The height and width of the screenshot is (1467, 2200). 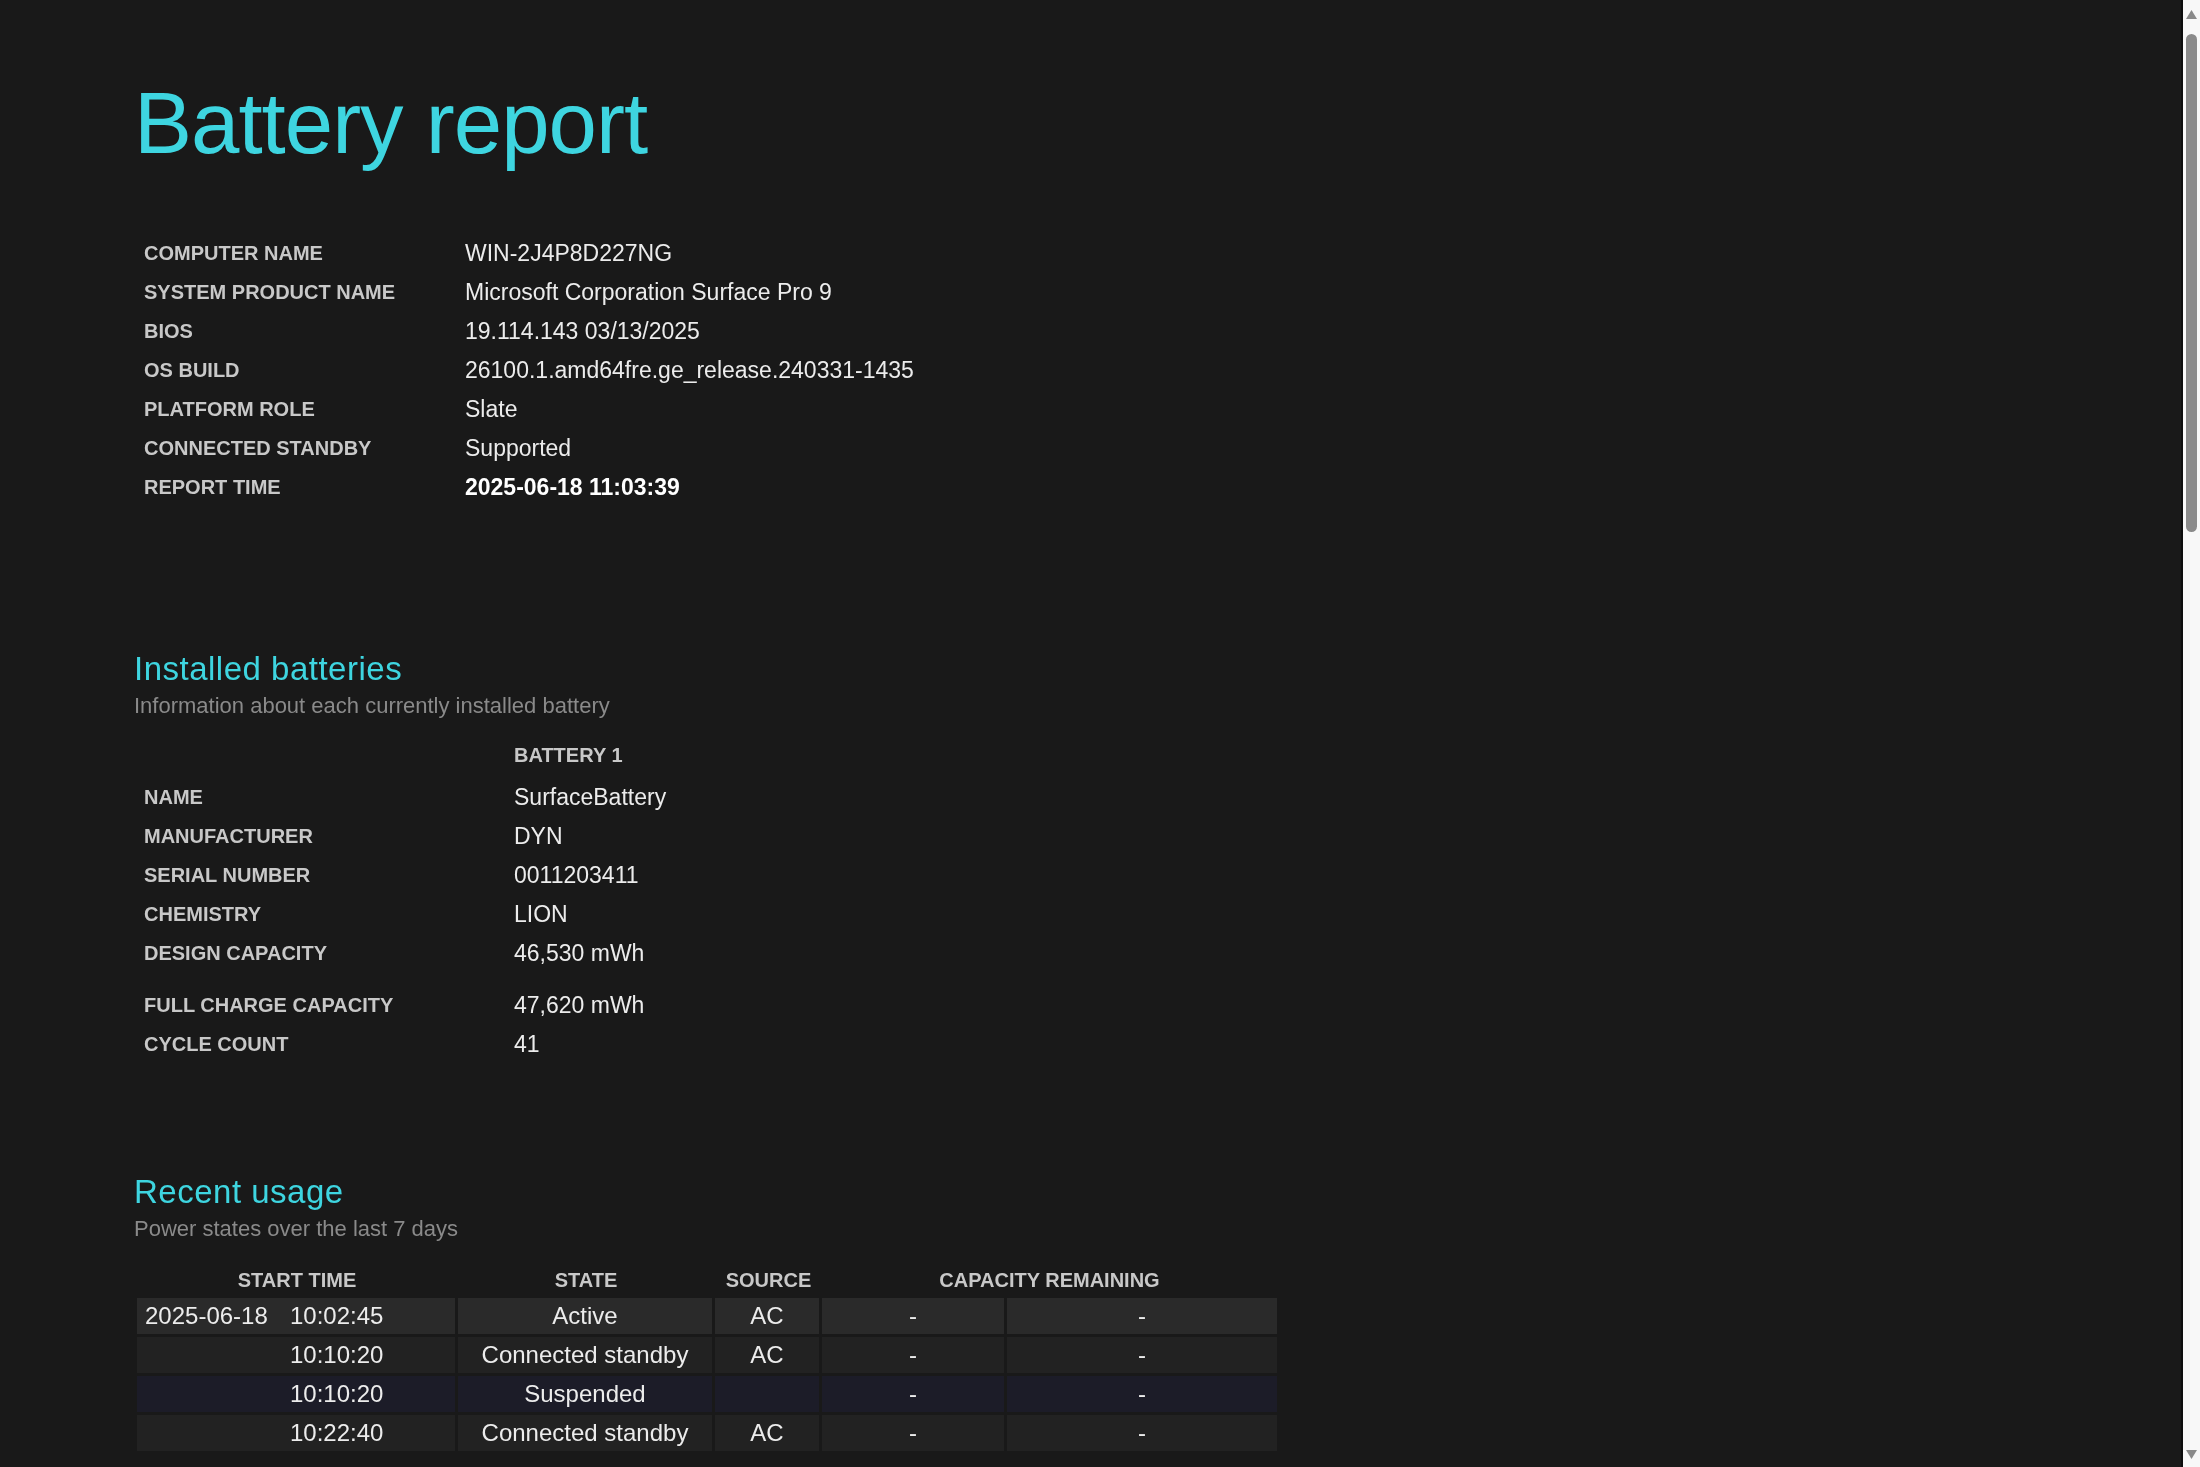 What do you see at coordinates (269, 1005) in the screenshot?
I see `battery-label: FULL CHARGE CAPACITY` at bounding box center [269, 1005].